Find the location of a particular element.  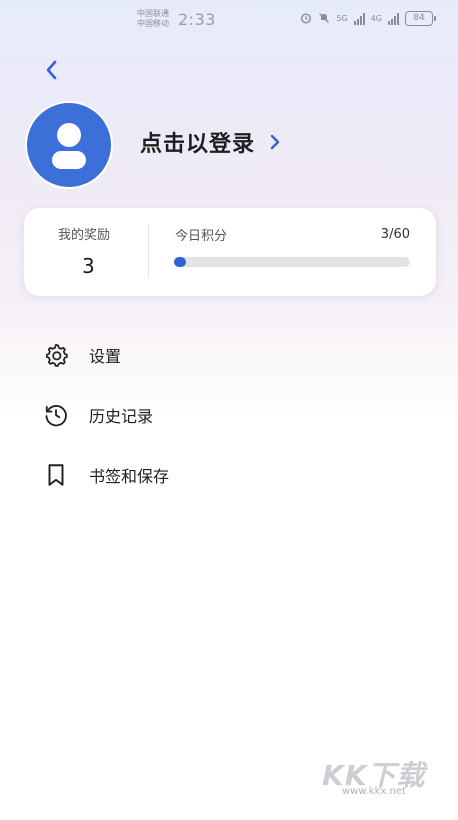

battery-level: 84 is located at coordinates (419, 18).